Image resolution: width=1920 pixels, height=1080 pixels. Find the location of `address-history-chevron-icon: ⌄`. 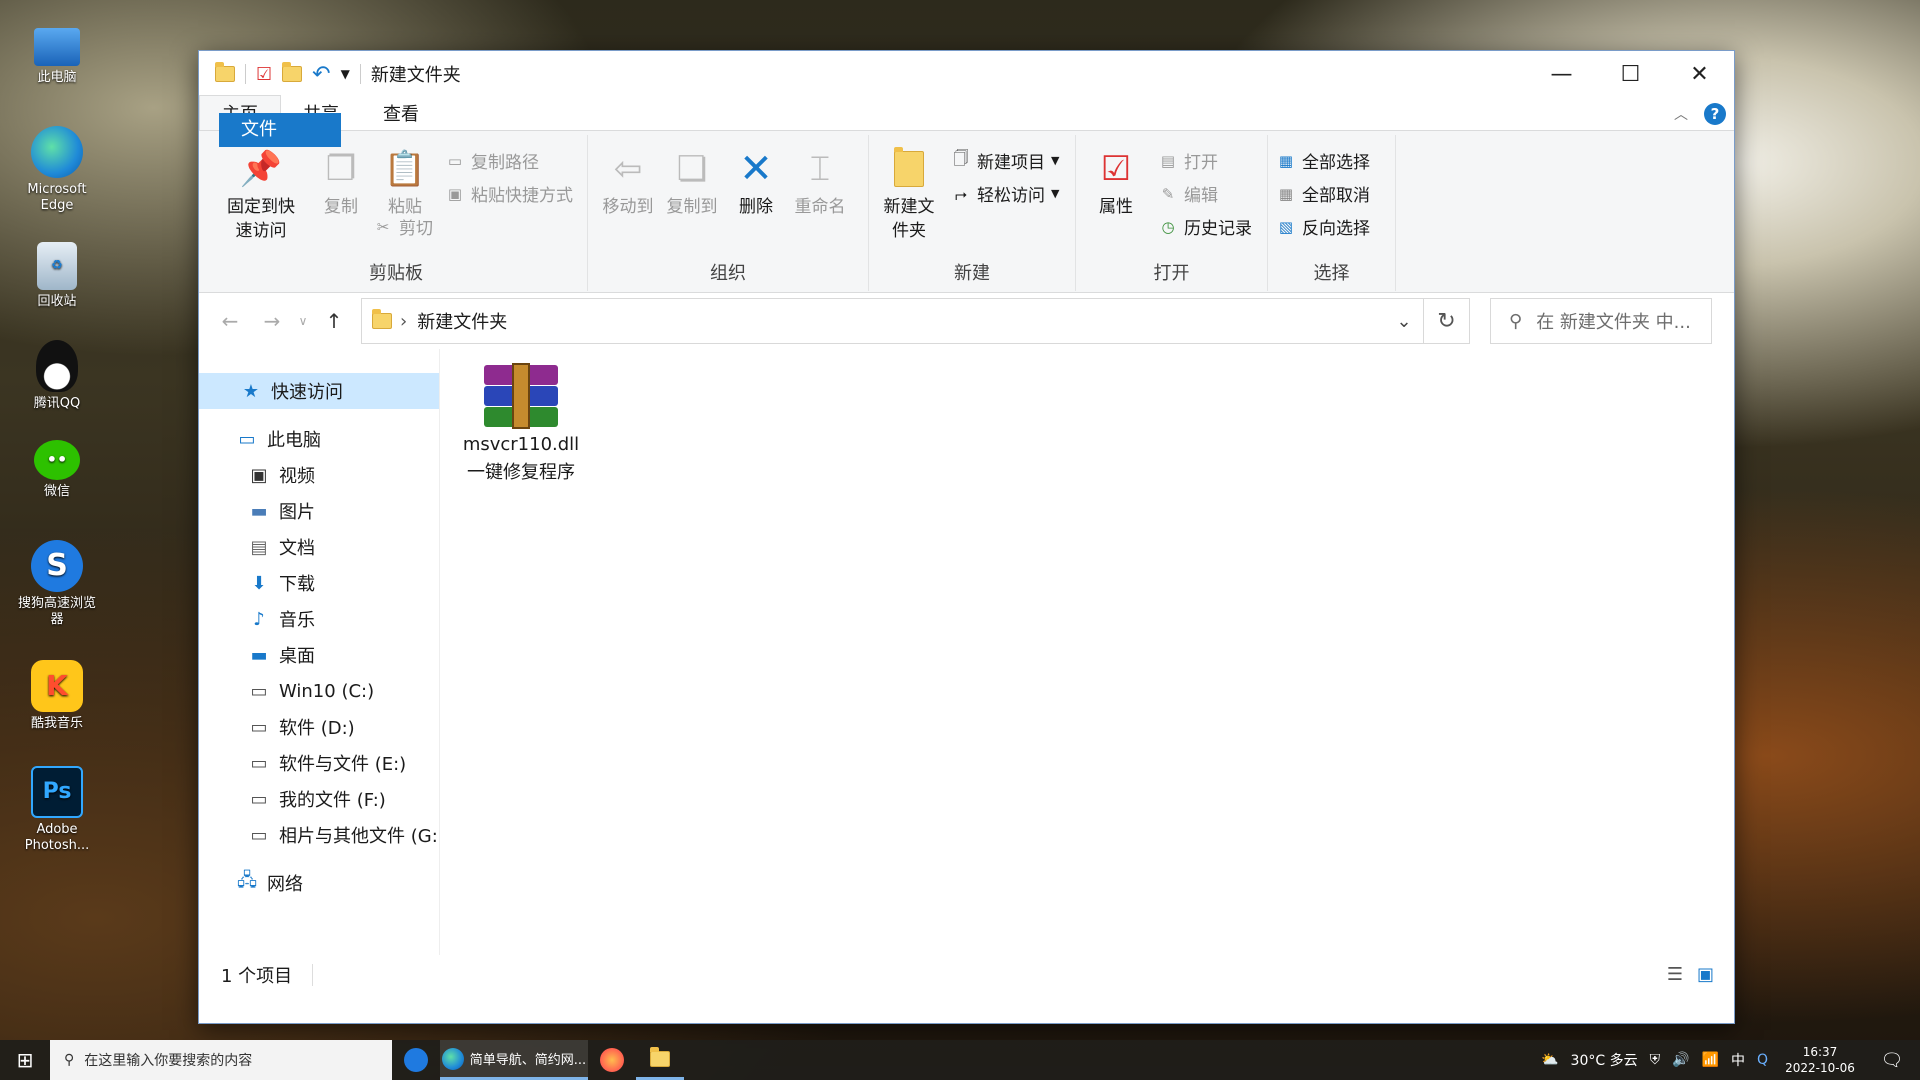

address-history-chevron-icon: ⌄ is located at coordinates (1404, 321).